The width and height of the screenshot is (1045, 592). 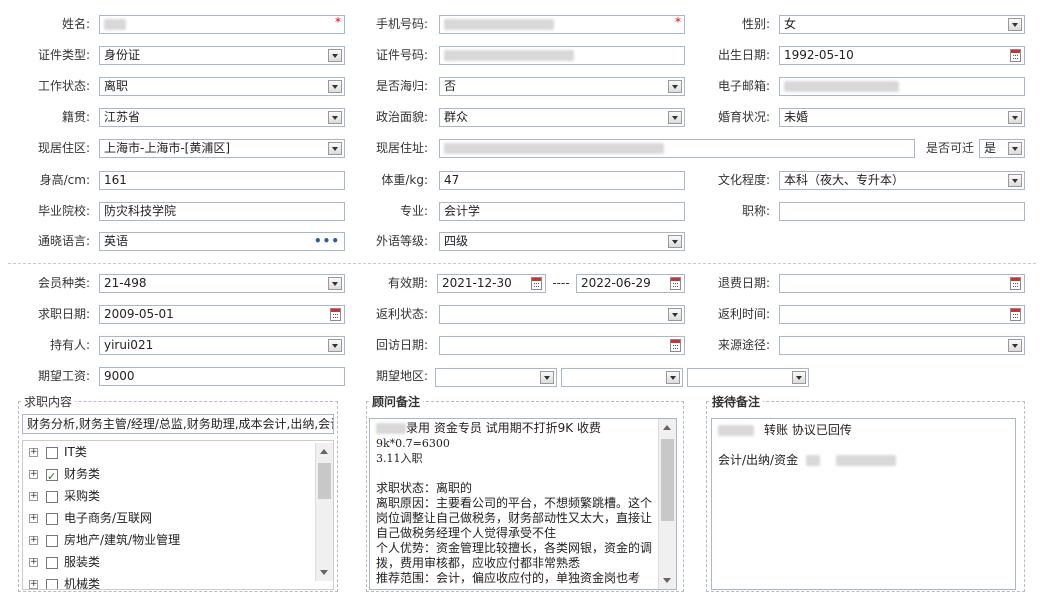 I want to click on tree-item: + 电子商务/互联网, so click(x=90, y=518).